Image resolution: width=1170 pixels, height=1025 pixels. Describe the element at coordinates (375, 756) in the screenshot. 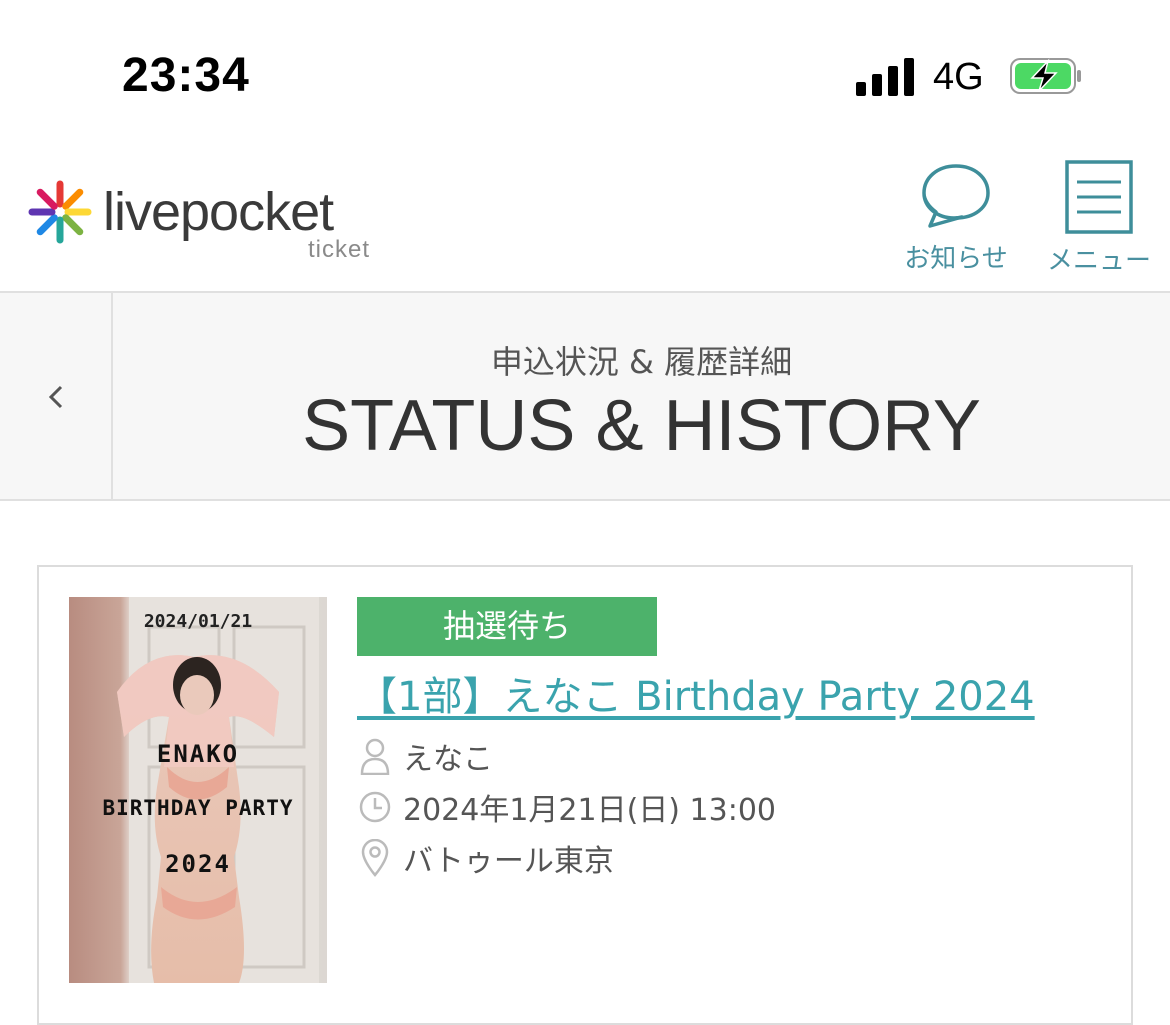

I see `person-icon` at that location.